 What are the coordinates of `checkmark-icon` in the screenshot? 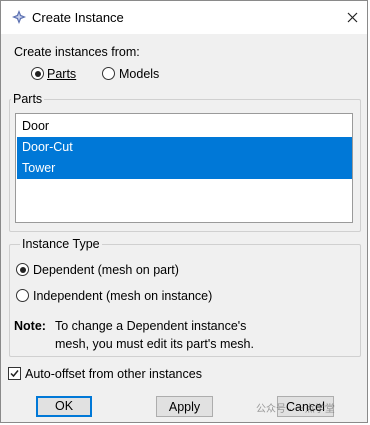 It's located at (14, 374).